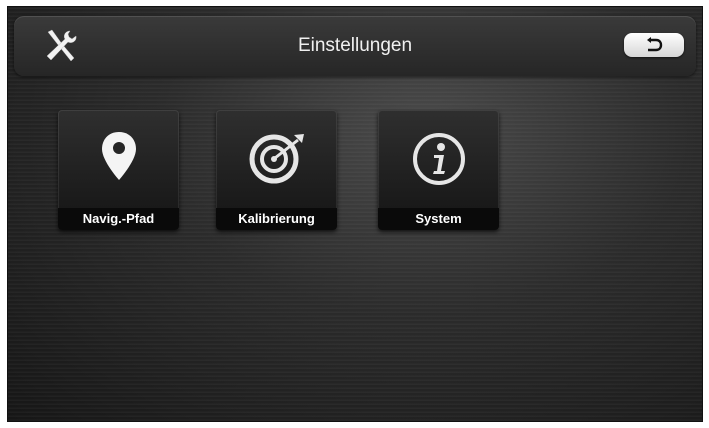  What do you see at coordinates (118, 156) in the screenshot?
I see `location-pin-icon` at bounding box center [118, 156].